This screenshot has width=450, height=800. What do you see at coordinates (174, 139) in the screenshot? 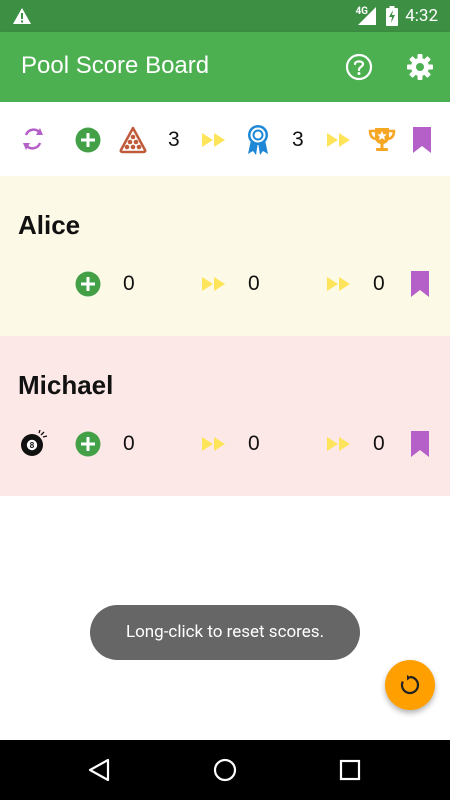
I see `rack-count: 3` at bounding box center [174, 139].